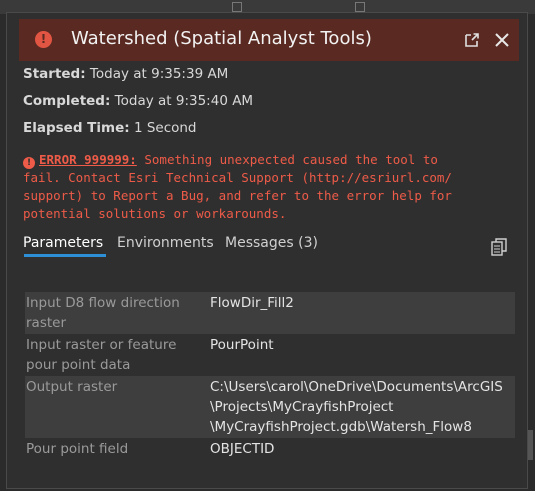 This screenshot has width=535, height=491. I want to click on param-name: Input D8 flow direction raster, so click(113, 313).